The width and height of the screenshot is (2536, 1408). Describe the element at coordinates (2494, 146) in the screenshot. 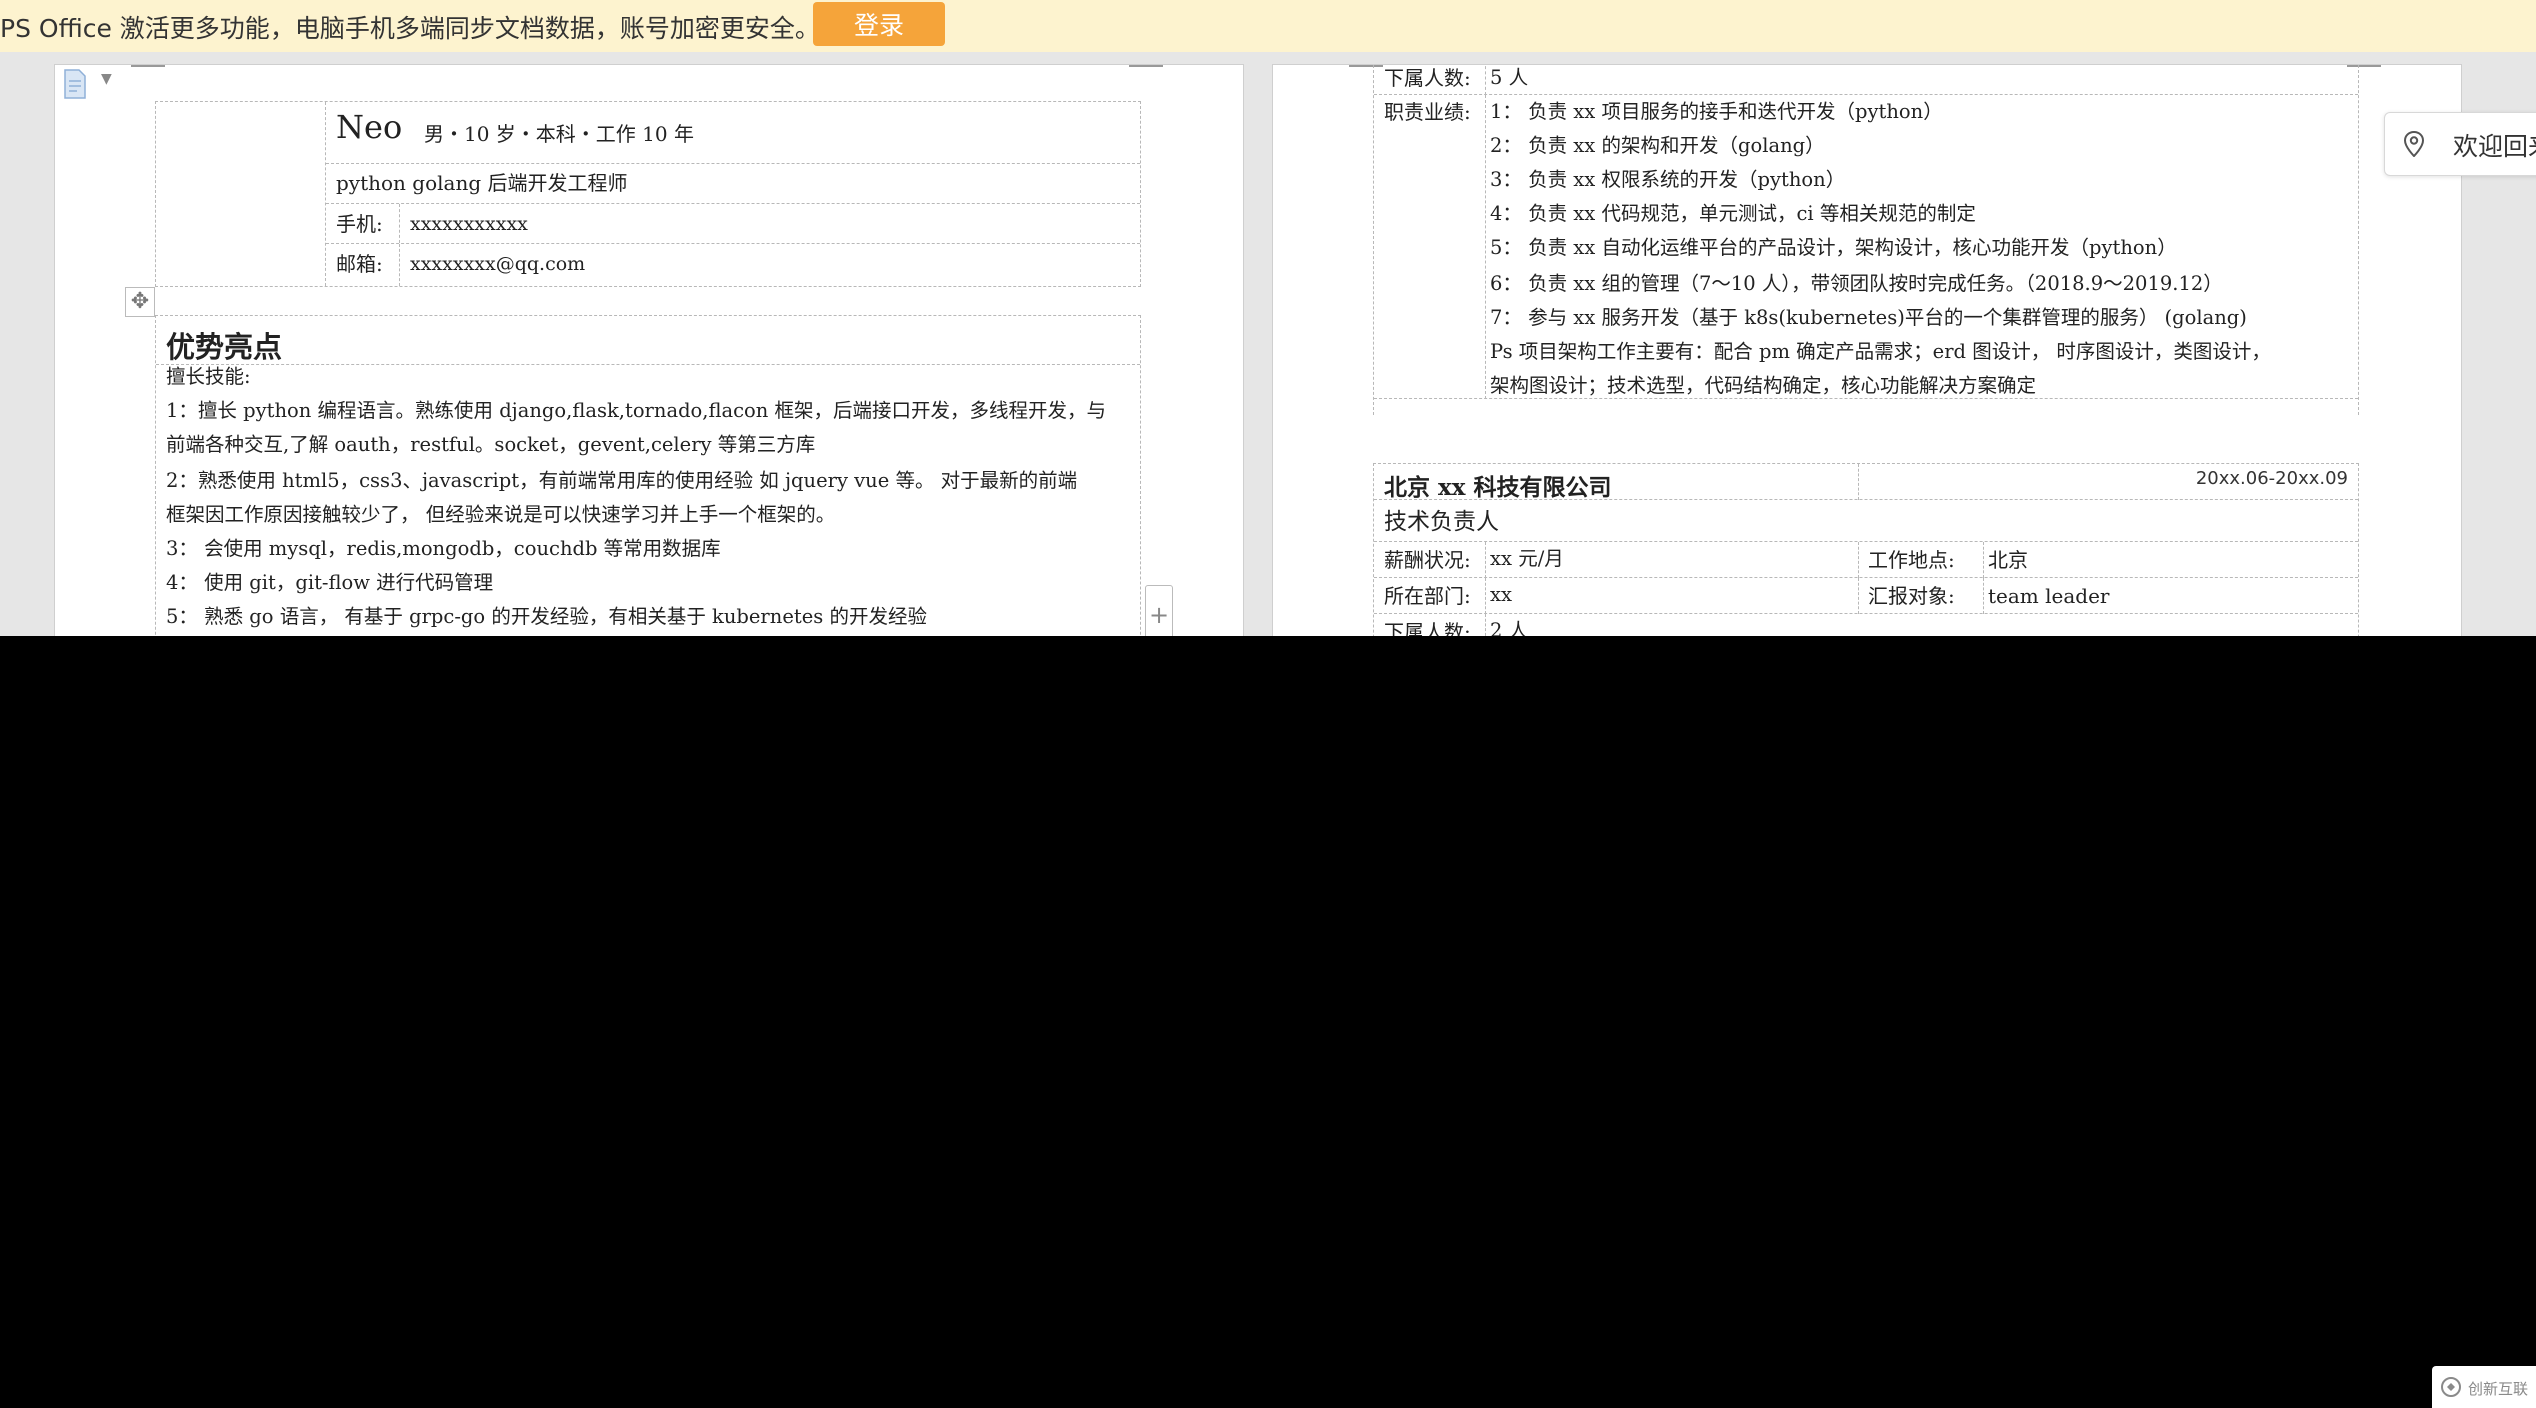

I see `welcome-text: 欢迎回来` at that location.